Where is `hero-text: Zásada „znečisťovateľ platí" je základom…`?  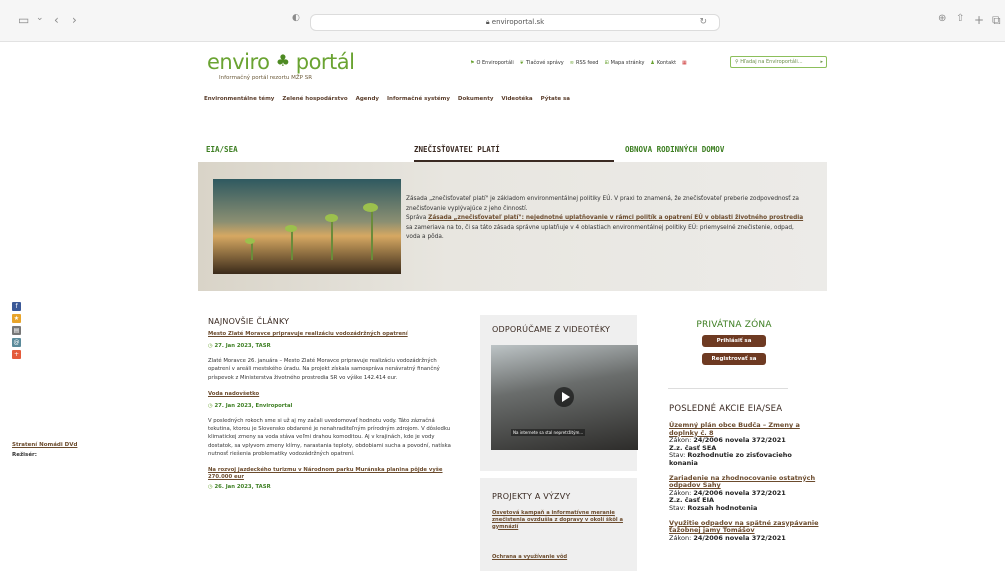
hero-text: Zásada „znečisťovateľ platí" je základom… is located at coordinates (606, 219).